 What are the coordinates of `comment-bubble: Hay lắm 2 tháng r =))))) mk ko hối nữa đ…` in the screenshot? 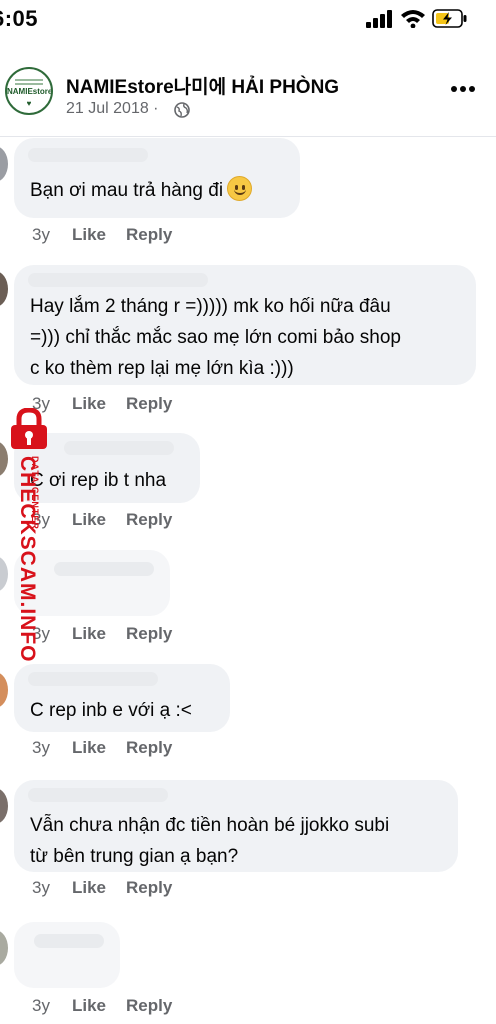 It's located at (245, 325).